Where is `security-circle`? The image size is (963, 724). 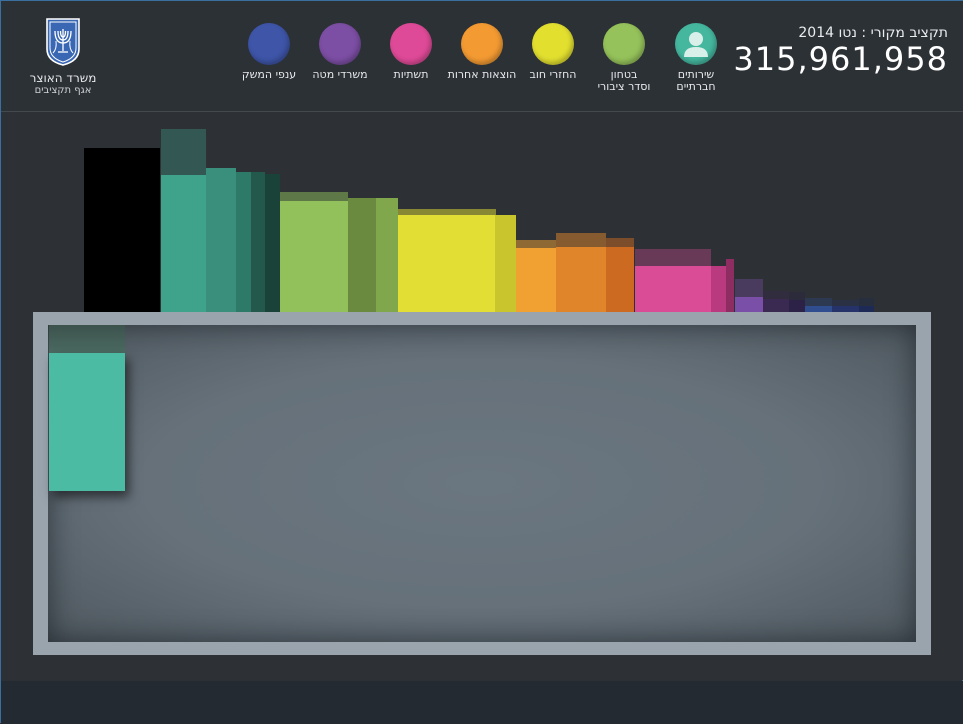
security-circle is located at coordinates (624, 44).